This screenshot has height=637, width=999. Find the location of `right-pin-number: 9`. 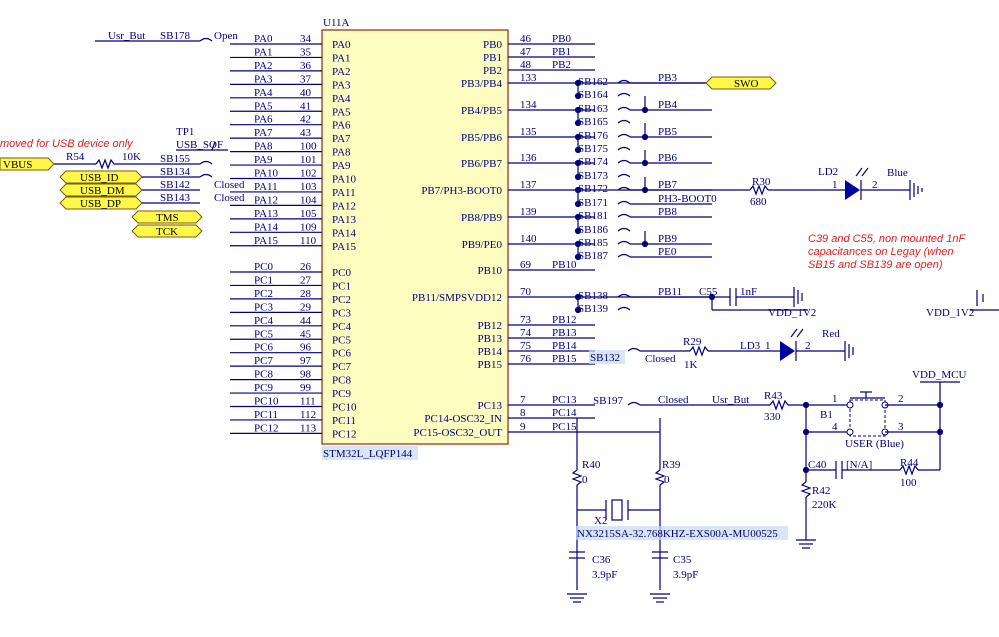

right-pin-number: 9 is located at coordinates (523, 427).